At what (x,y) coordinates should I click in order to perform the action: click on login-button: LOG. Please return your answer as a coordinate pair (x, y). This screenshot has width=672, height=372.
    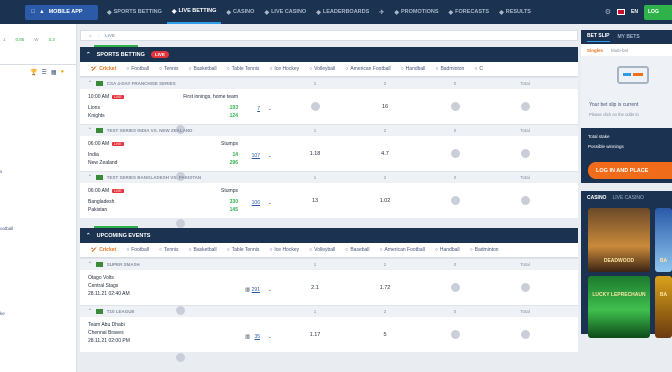
    Looking at the image, I should click on (658, 12).